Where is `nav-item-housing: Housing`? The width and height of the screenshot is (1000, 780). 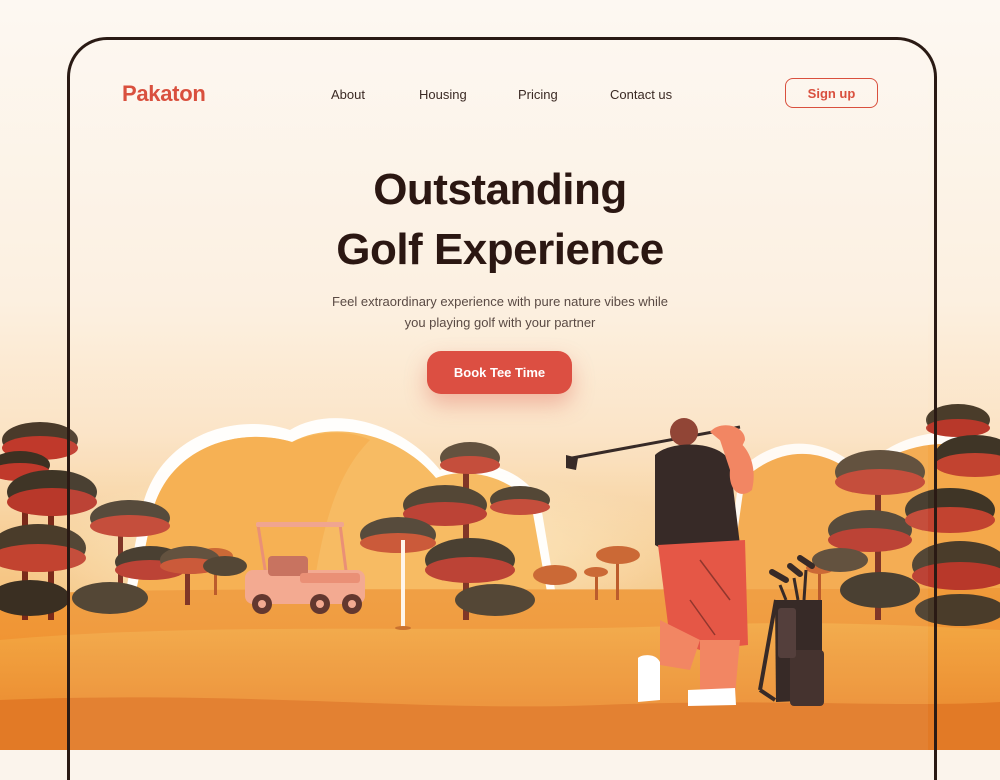 nav-item-housing: Housing is located at coordinates (443, 94).